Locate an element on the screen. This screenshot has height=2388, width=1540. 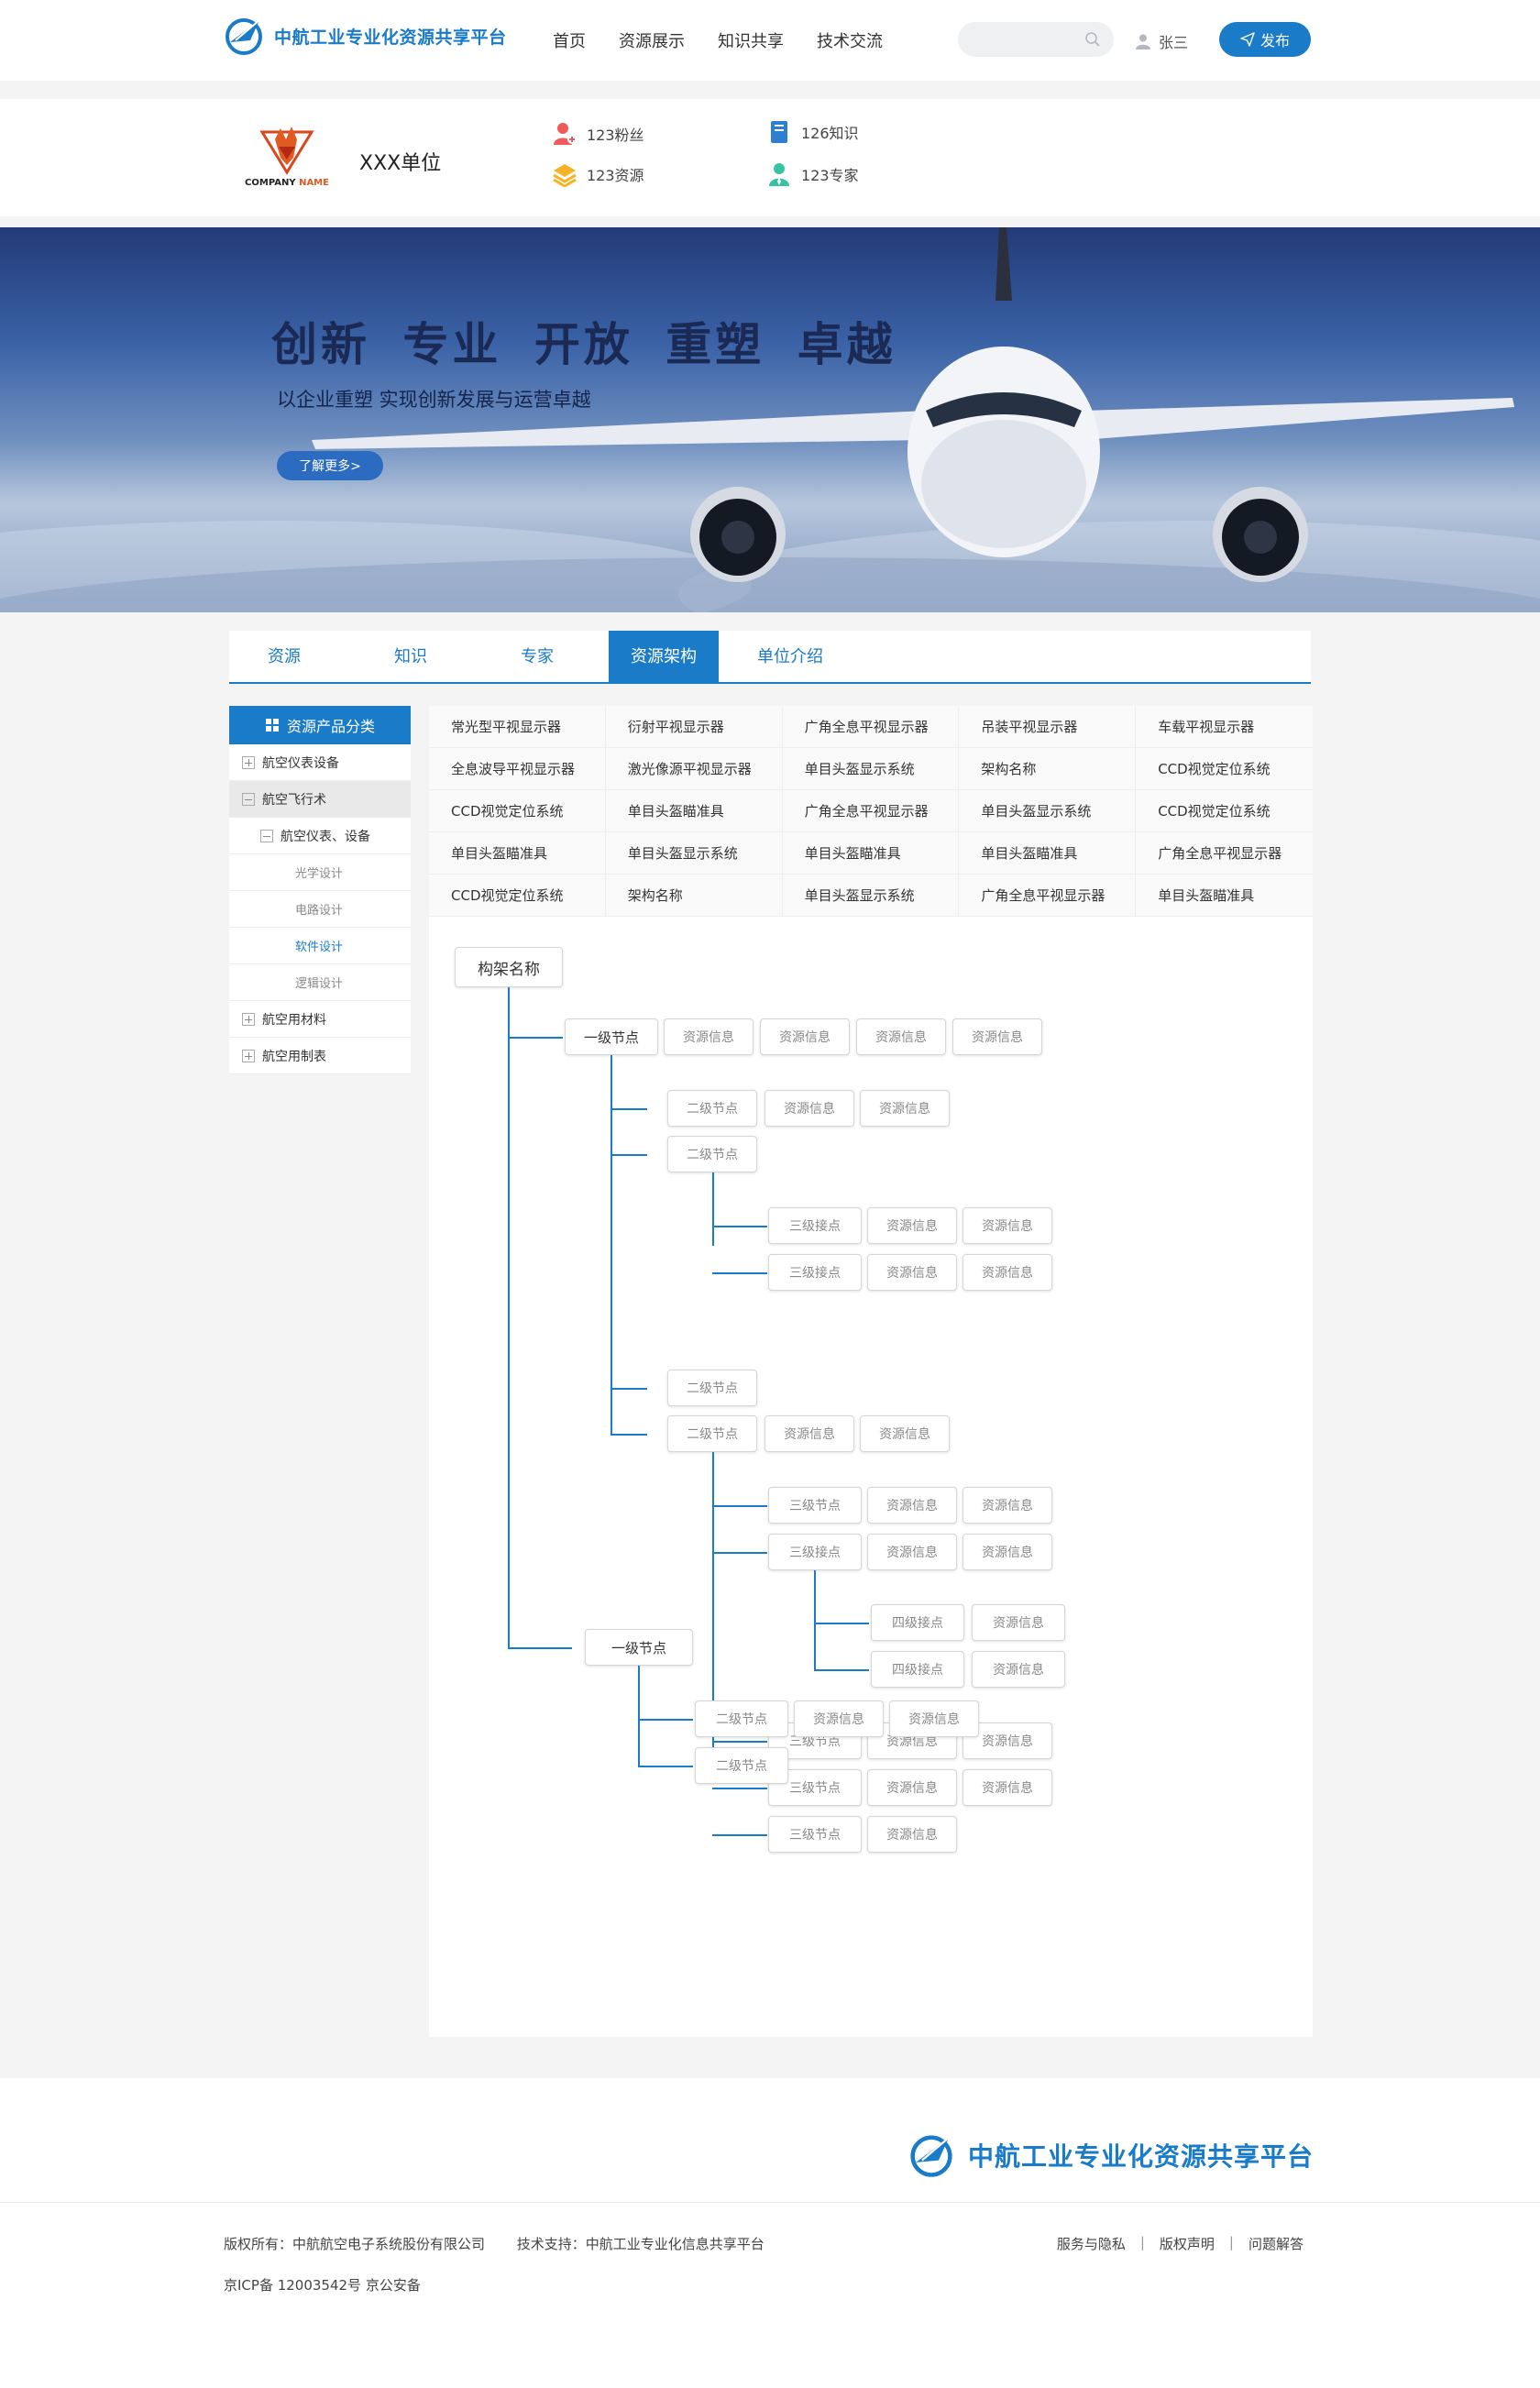
footer-link-privacy: 服务与隐私 is located at coordinates (1091, 2243).